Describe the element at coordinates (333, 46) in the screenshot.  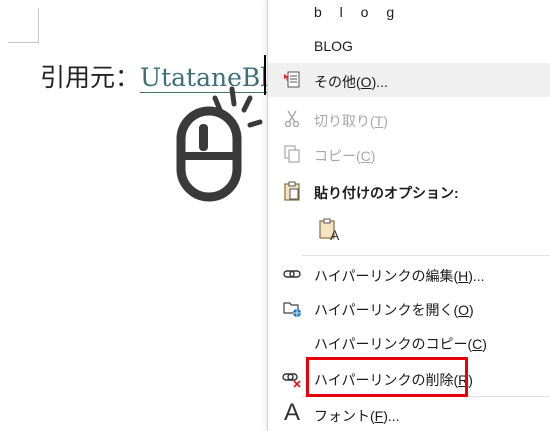
I see `menu-item-label: BLOG` at that location.